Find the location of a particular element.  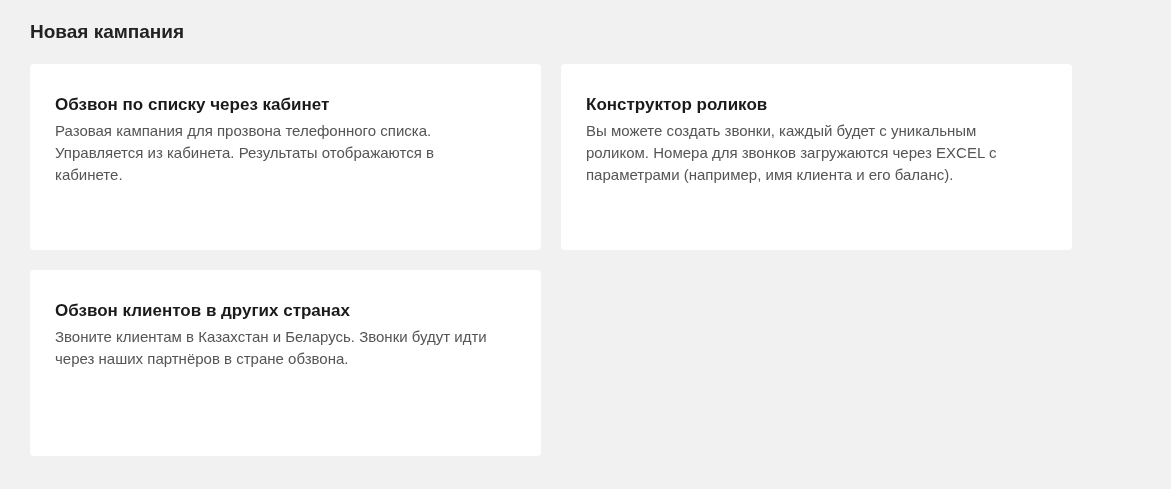

card-description: Вы можете создать звонки, каждый будет с уникальным роликом. Номера для звонков загружаются через EXCEL с параметрами (например, имя клиента и его баланс). is located at coordinates (792, 153).